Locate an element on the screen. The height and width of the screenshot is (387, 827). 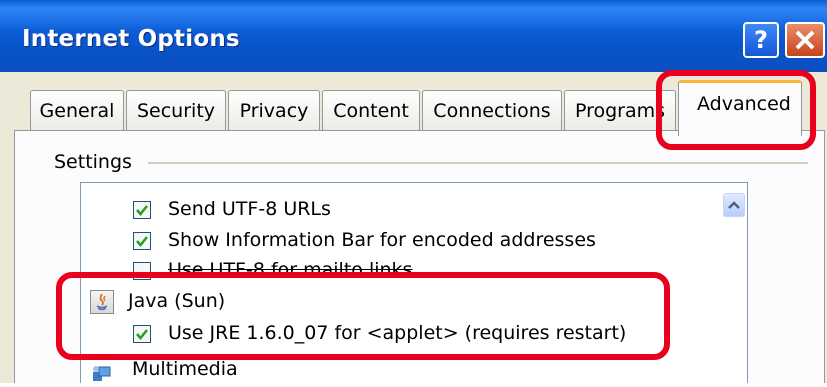
checkbox-send-utf8 is located at coordinates (142, 210).